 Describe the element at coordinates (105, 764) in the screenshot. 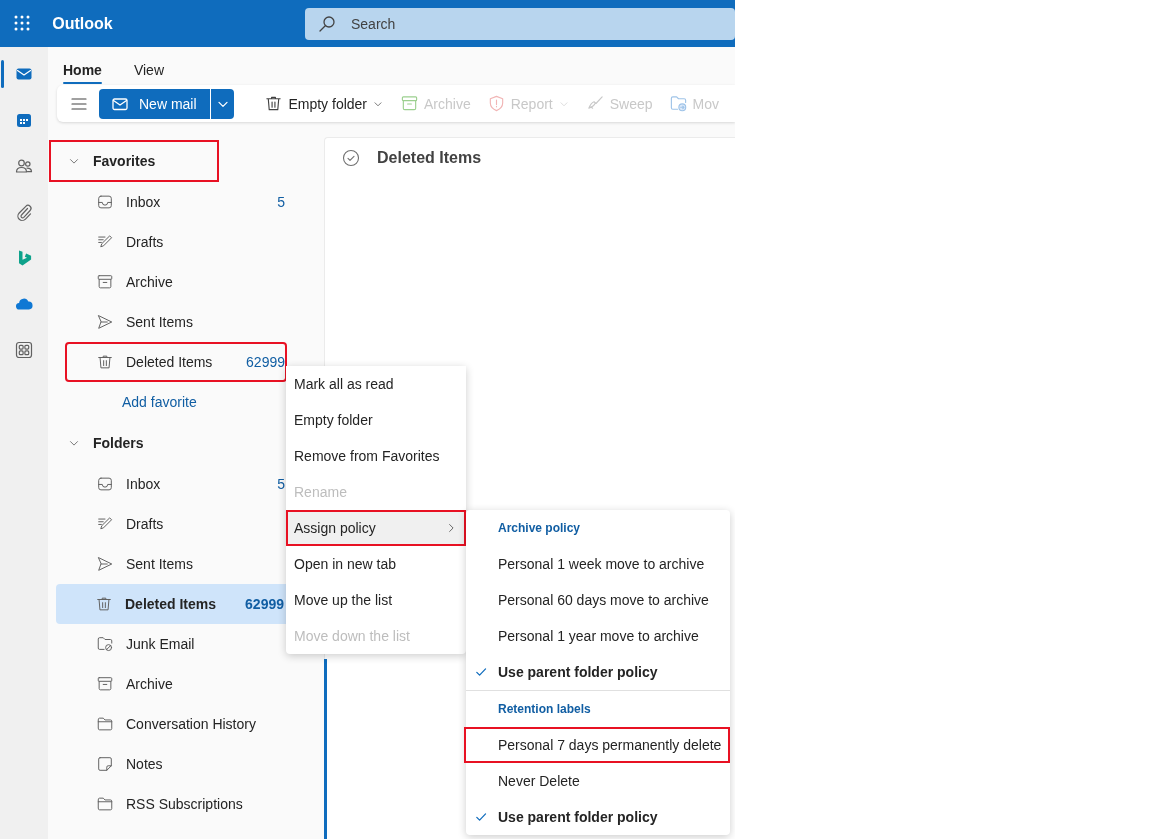

I see `note-icon` at that location.